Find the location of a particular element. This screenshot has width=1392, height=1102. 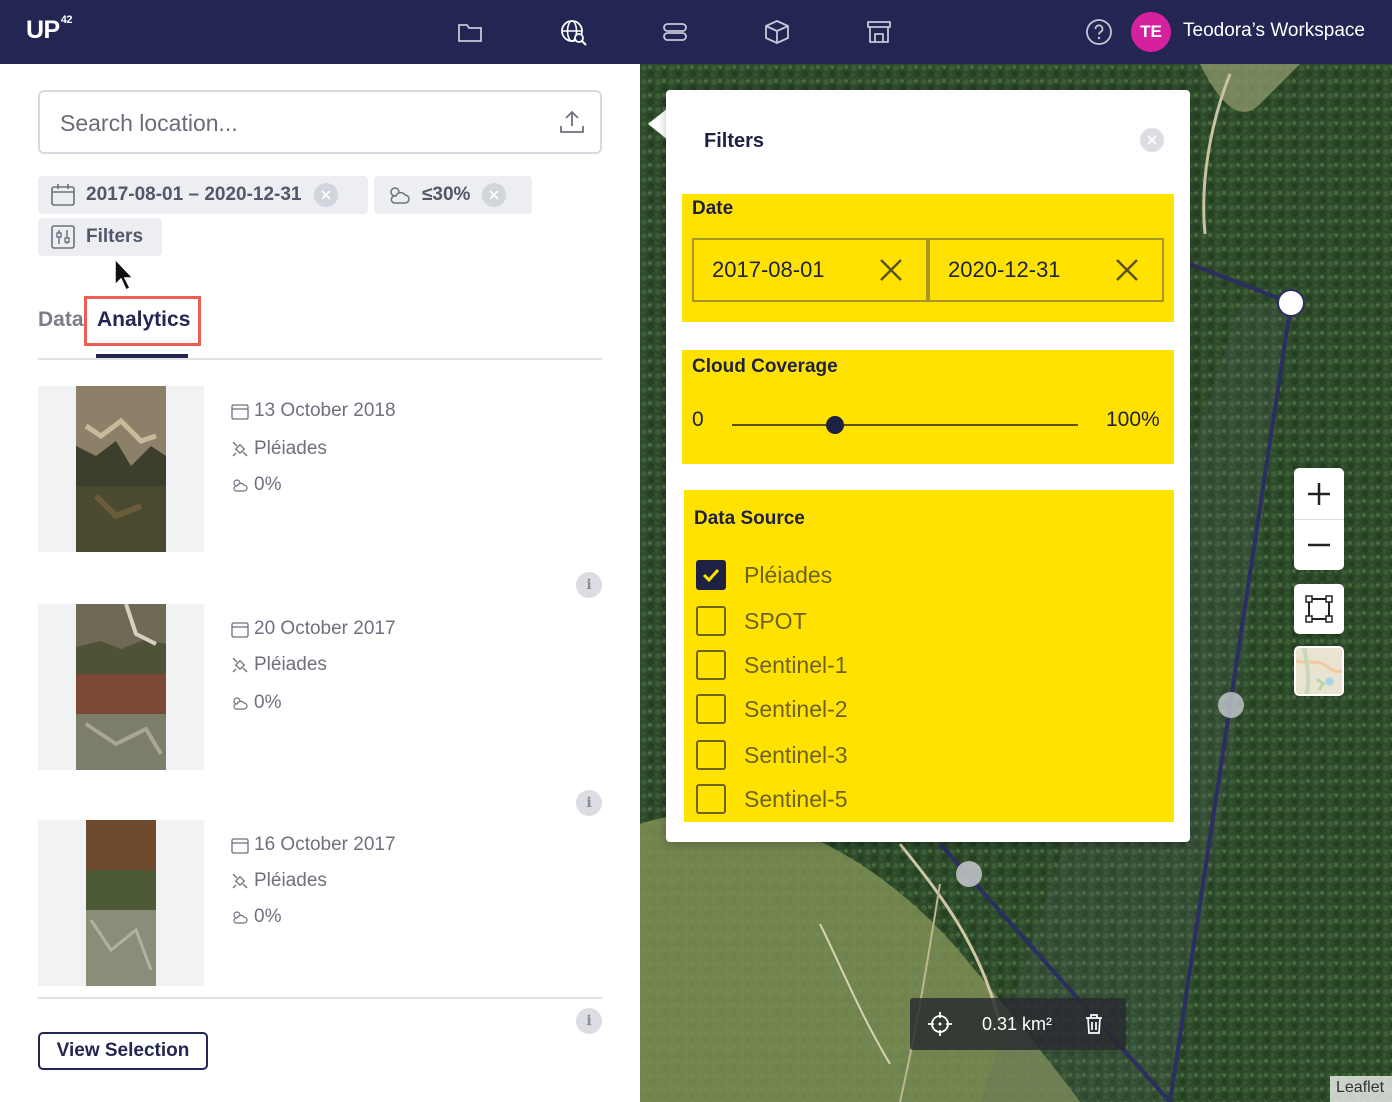

avatar: TE is located at coordinates (1151, 32).